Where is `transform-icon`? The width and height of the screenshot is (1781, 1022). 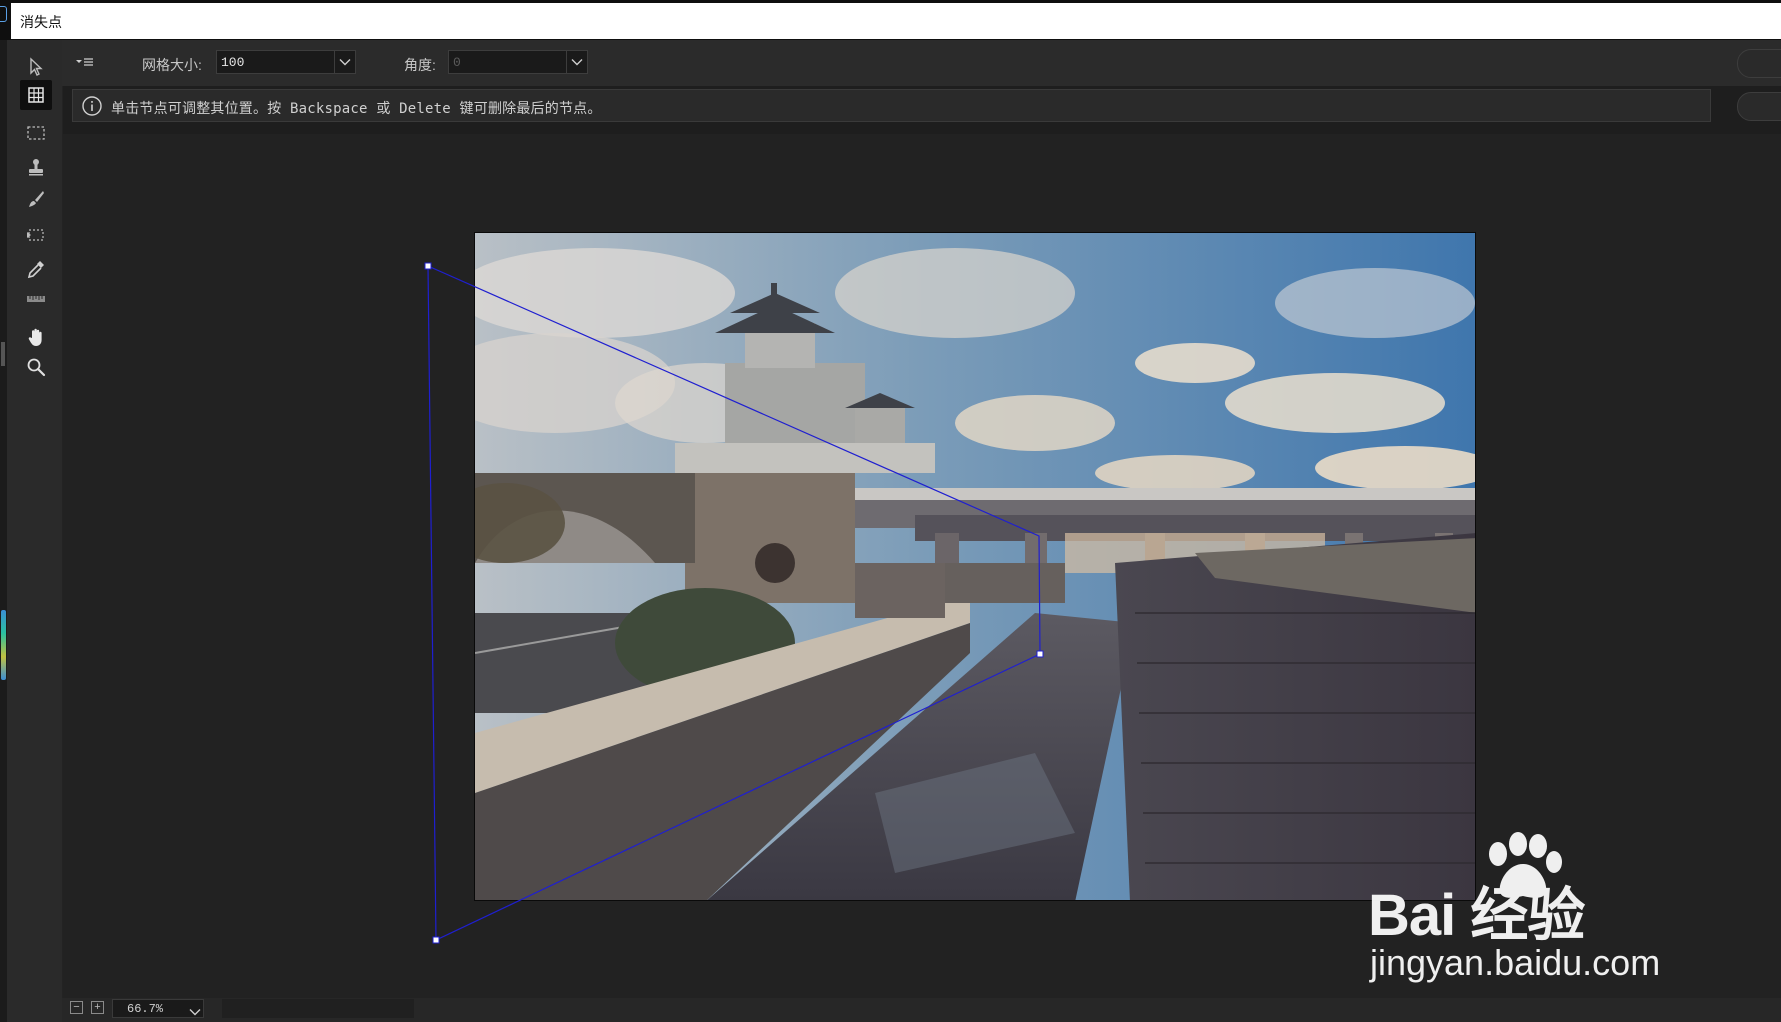
transform-icon is located at coordinates (35, 235).